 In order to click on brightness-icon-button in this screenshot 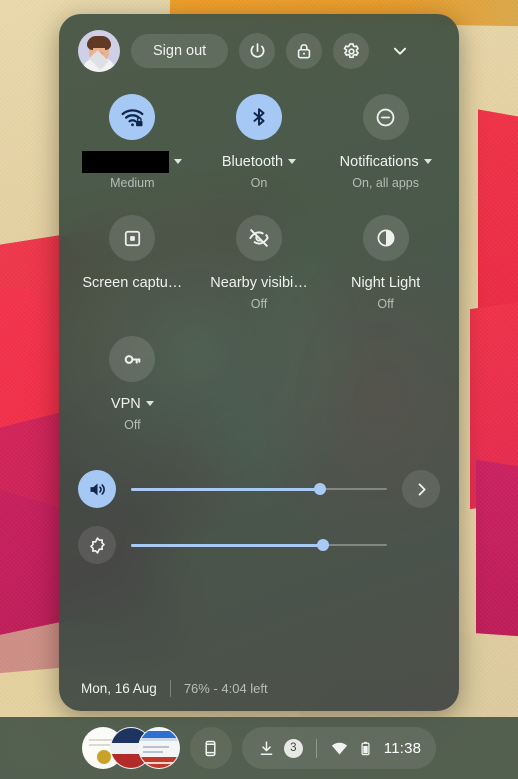, I will do `click(97, 545)`.